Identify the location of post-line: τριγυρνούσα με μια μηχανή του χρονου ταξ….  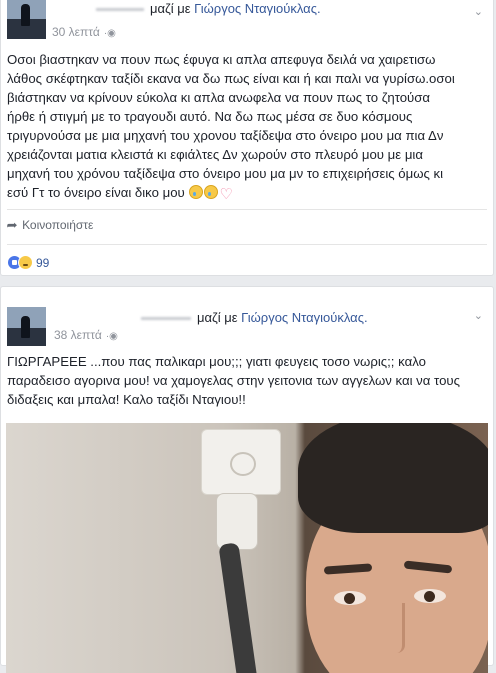
(225, 135).